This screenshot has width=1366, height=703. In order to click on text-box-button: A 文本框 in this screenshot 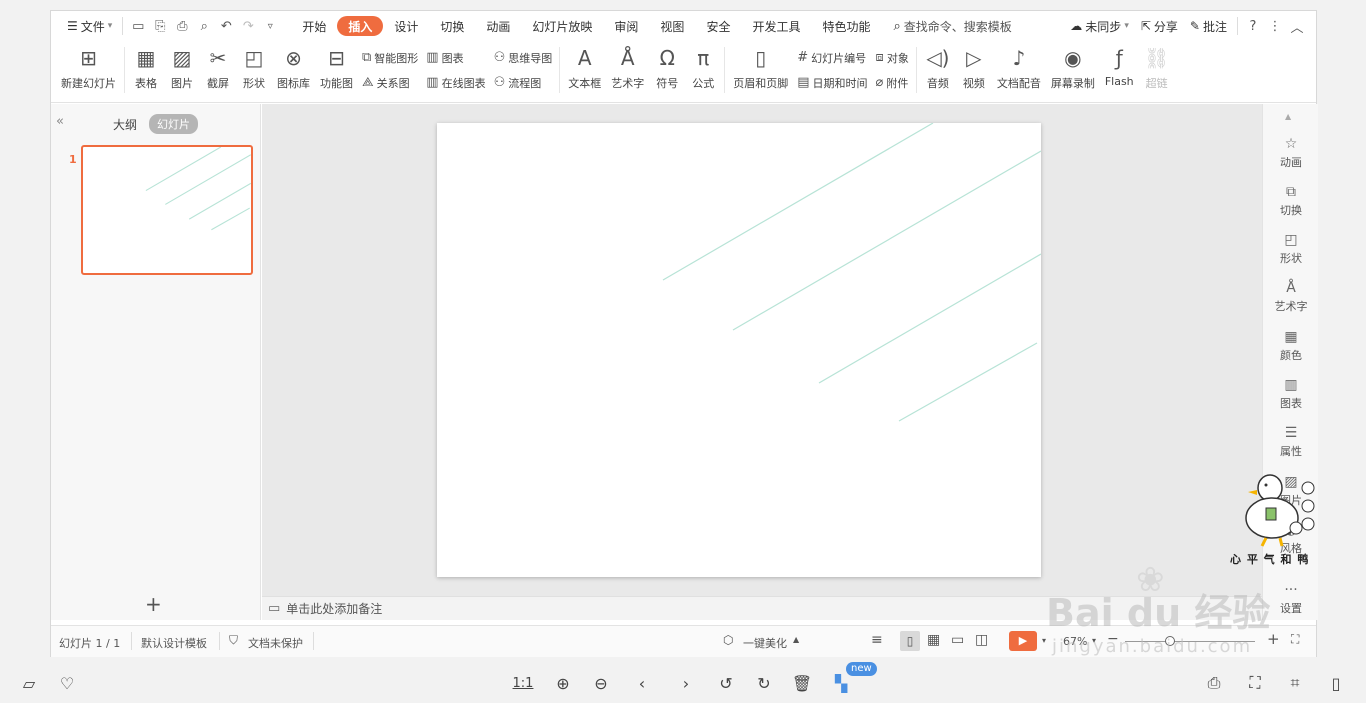, I will do `click(584, 70)`.